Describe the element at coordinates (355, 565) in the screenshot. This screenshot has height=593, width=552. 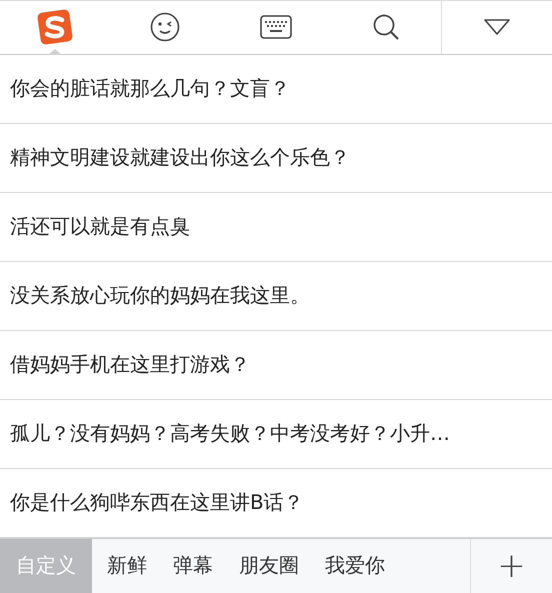
I see `category-tab: 我爱你` at that location.